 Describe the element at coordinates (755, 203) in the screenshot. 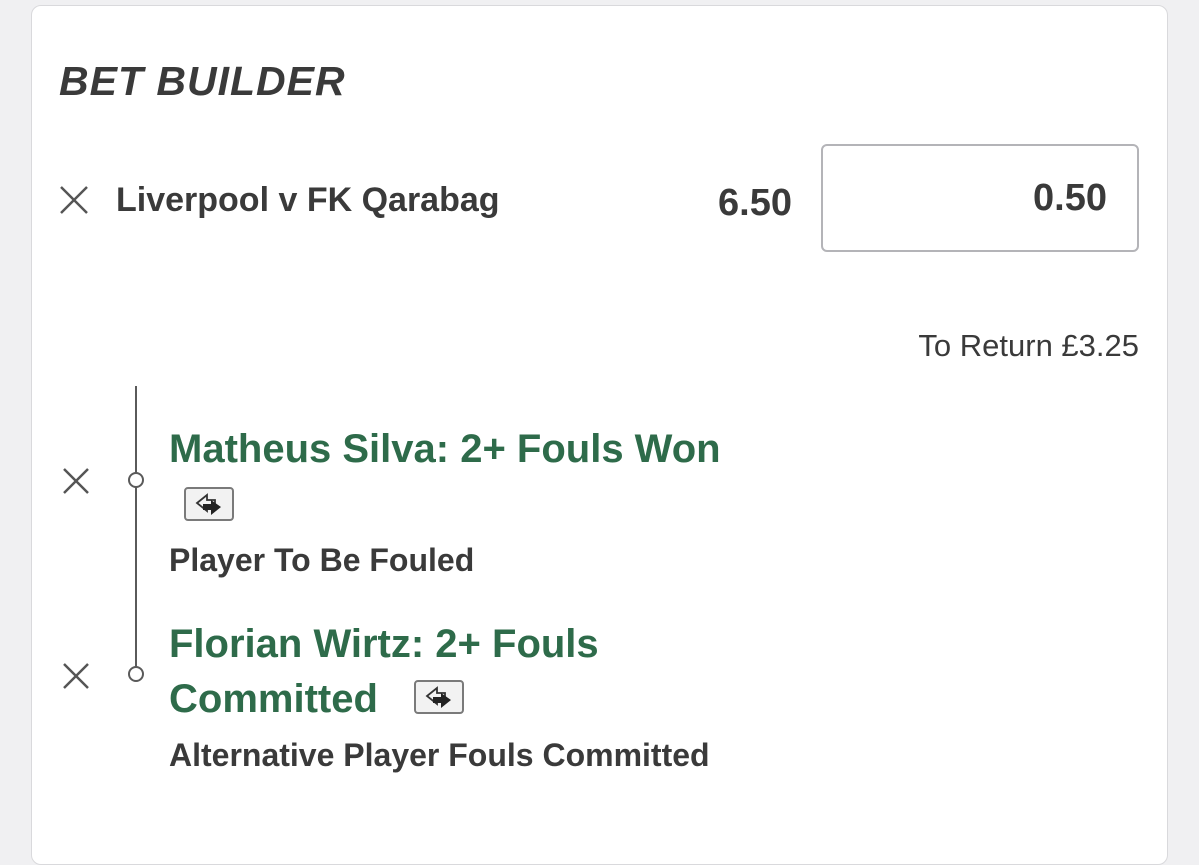

I see `event-odds: 6.50` at that location.